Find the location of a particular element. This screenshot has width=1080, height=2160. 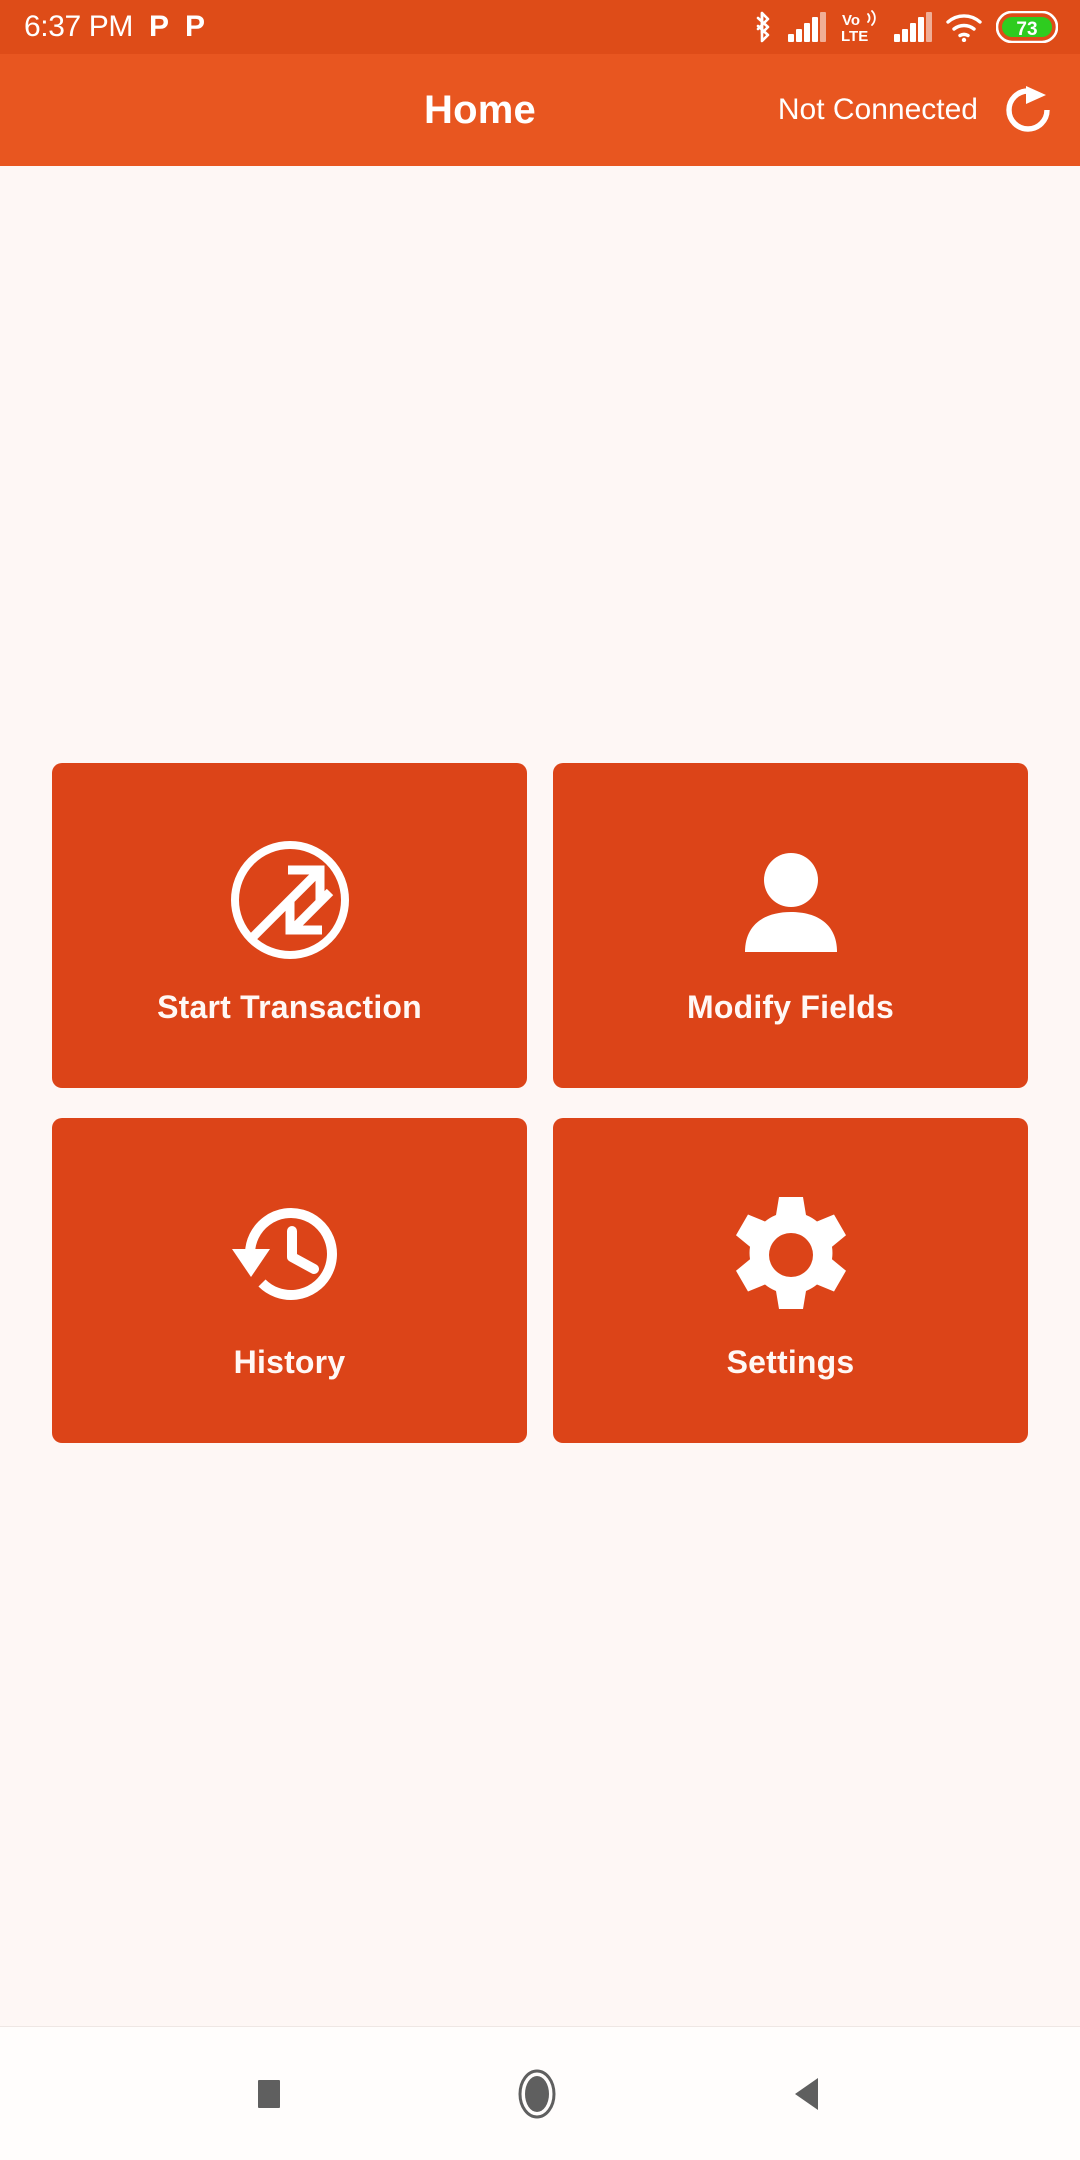

triangle-back-icon is located at coordinates (806, 2093).